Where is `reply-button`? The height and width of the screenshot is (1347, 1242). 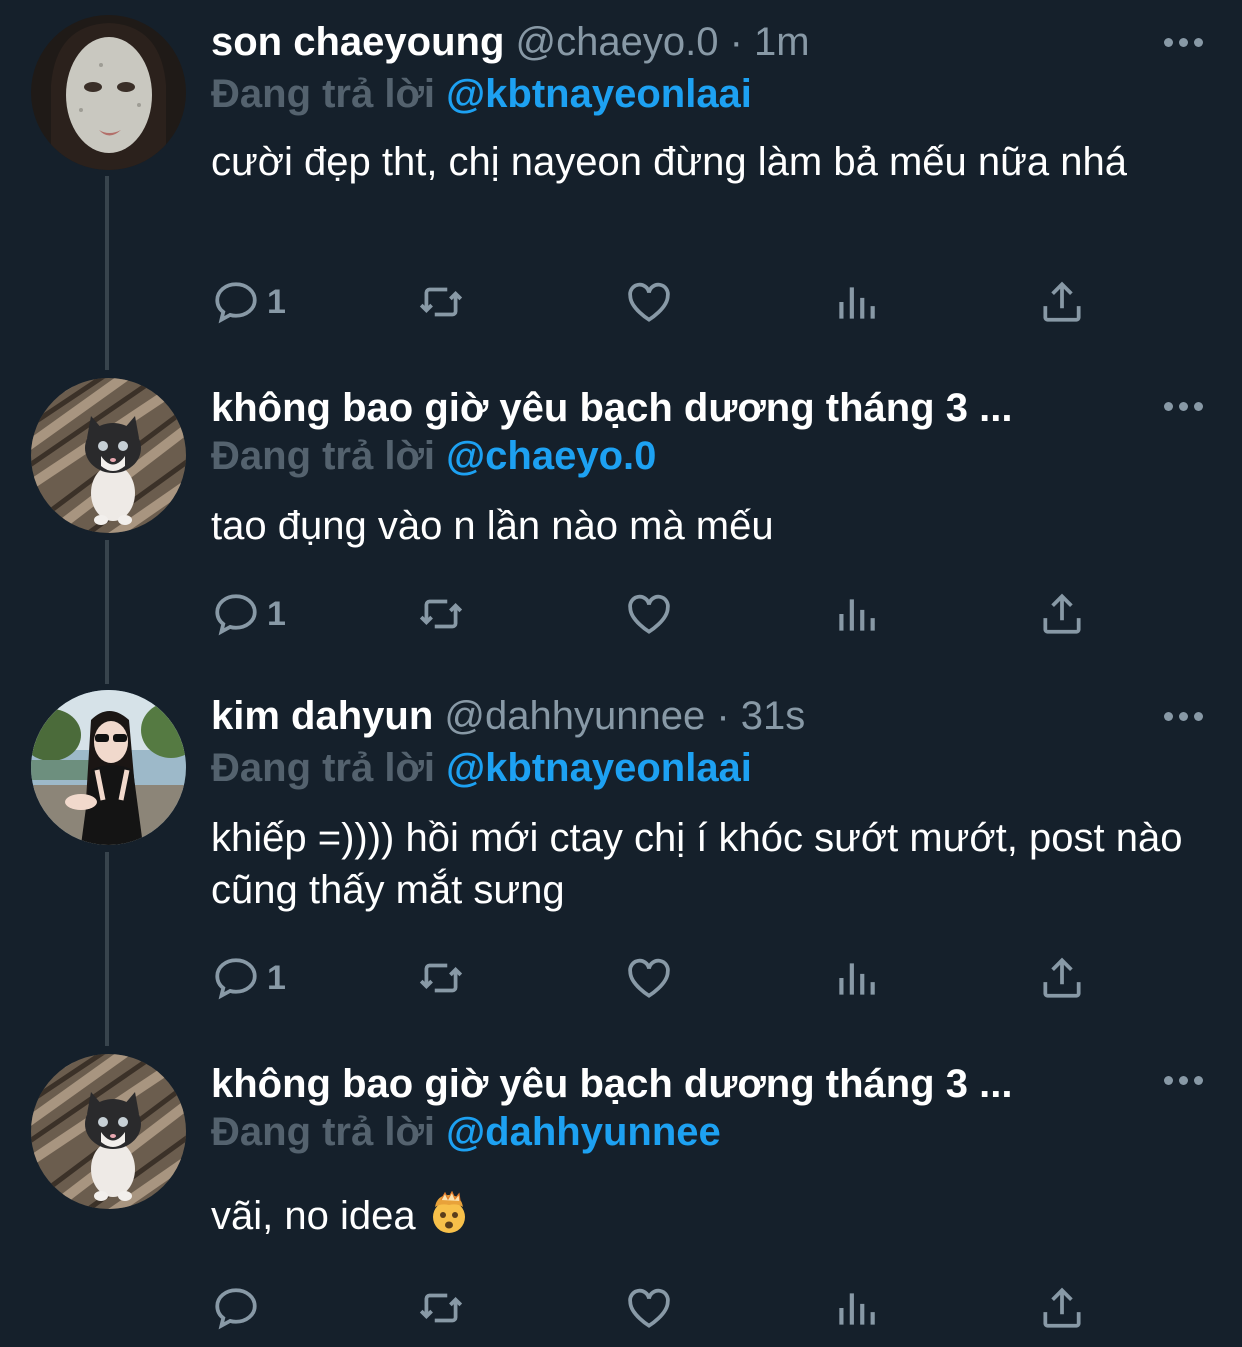
reply-button is located at coordinates (239, 1308).